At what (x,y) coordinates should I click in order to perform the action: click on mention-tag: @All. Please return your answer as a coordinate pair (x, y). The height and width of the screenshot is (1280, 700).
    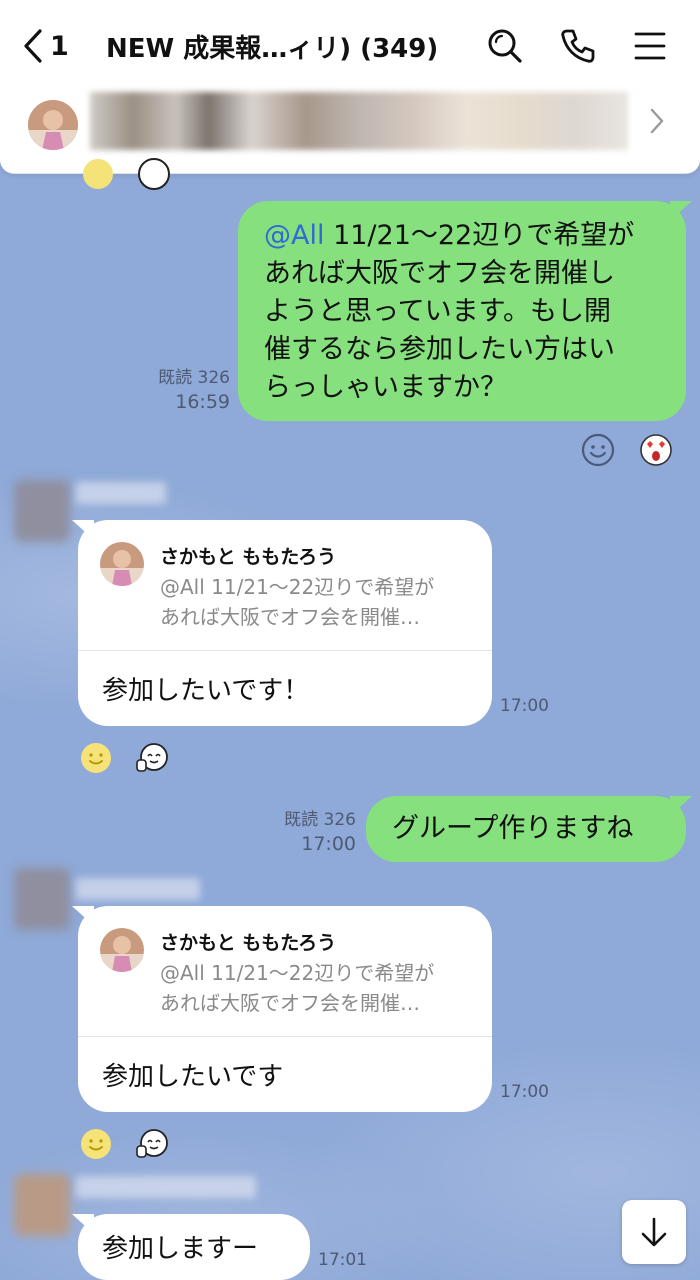
    Looking at the image, I should click on (294, 235).